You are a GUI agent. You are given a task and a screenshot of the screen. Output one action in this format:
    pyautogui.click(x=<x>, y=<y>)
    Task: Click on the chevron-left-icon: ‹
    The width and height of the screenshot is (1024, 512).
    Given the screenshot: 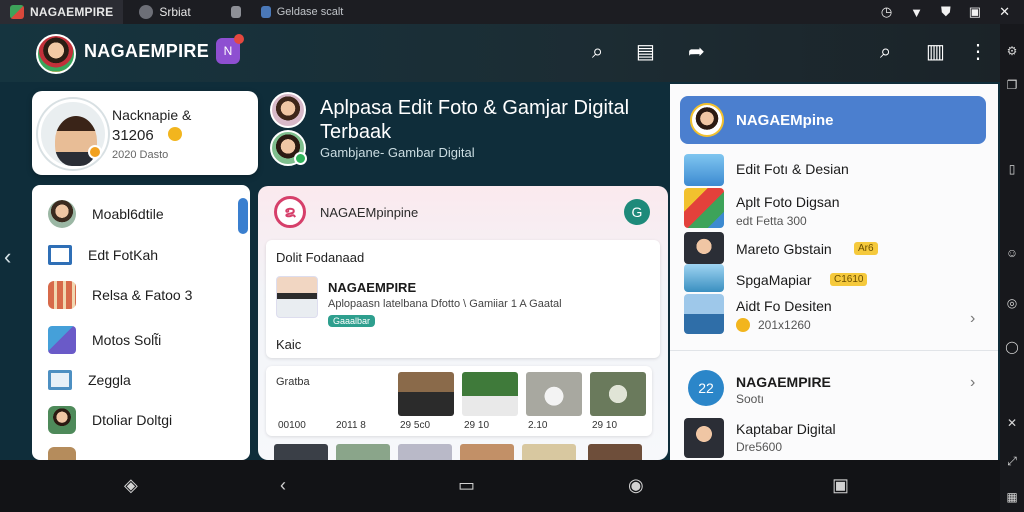 What is the action you would take?
    pyautogui.click(x=7, y=257)
    